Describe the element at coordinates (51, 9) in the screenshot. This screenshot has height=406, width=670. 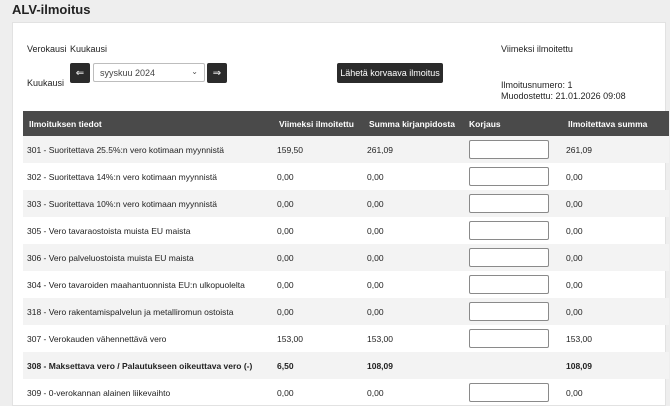
I see `page-title: ALV-ilmoitus` at that location.